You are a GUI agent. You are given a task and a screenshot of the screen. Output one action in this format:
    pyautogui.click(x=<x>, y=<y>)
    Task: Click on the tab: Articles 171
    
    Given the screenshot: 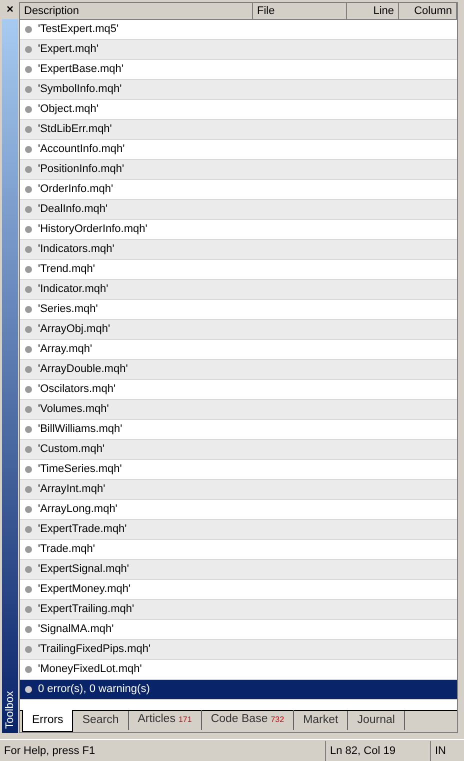 What is the action you would take?
    pyautogui.click(x=165, y=720)
    